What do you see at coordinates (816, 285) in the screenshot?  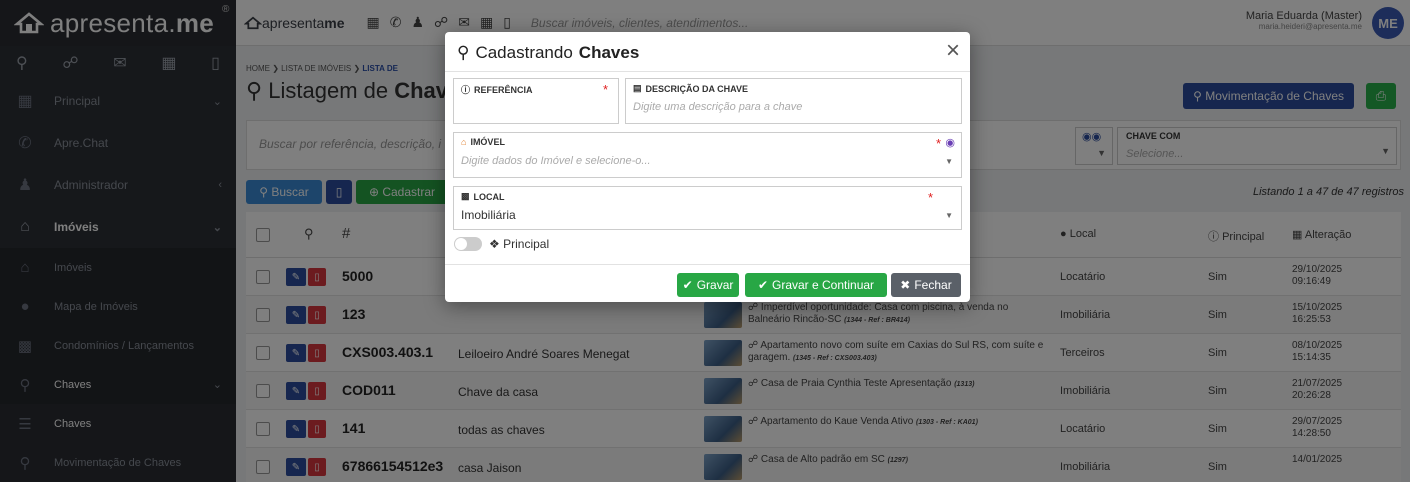 I see `gravar-continuar-button: ✔ Gravar e Continuar` at bounding box center [816, 285].